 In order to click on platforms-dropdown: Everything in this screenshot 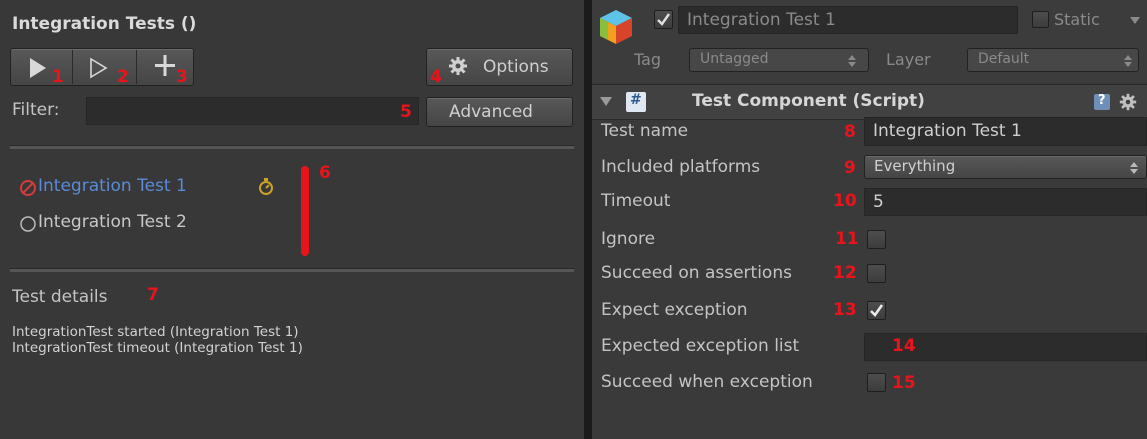, I will do `click(1005, 167)`.